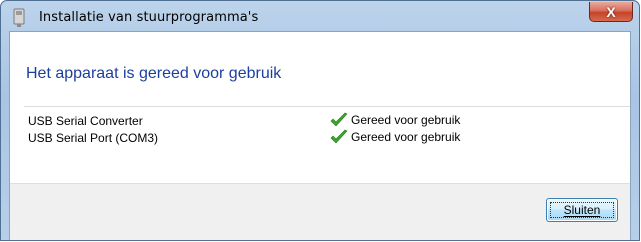 The width and height of the screenshot is (641, 242). What do you see at coordinates (154, 73) in the screenshot?
I see `page-title: Het apparaat is gereed voor gebruik` at bounding box center [154, 73].